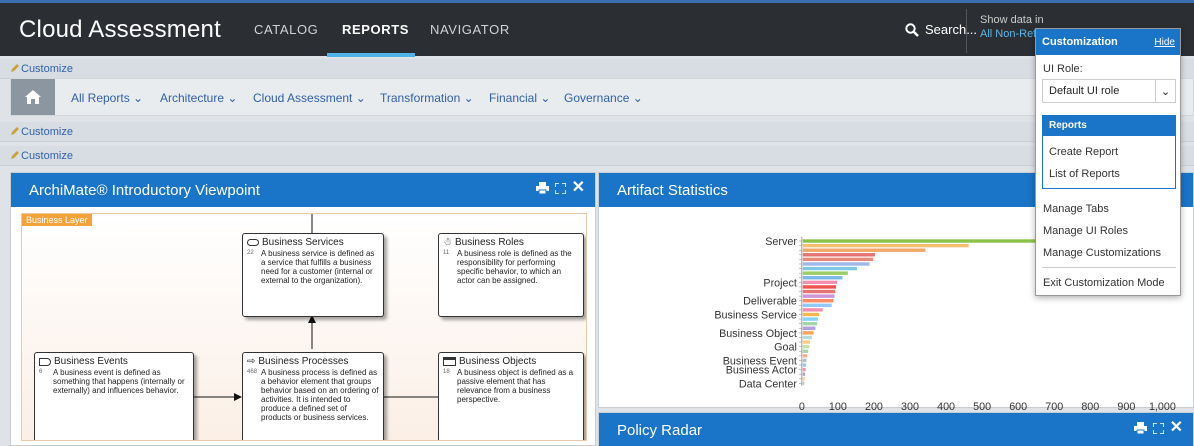  What do you see at coordinates (1080, 42) in the screenshot?
I see `customization-title: Customization` at bounding box center [1080, 42].